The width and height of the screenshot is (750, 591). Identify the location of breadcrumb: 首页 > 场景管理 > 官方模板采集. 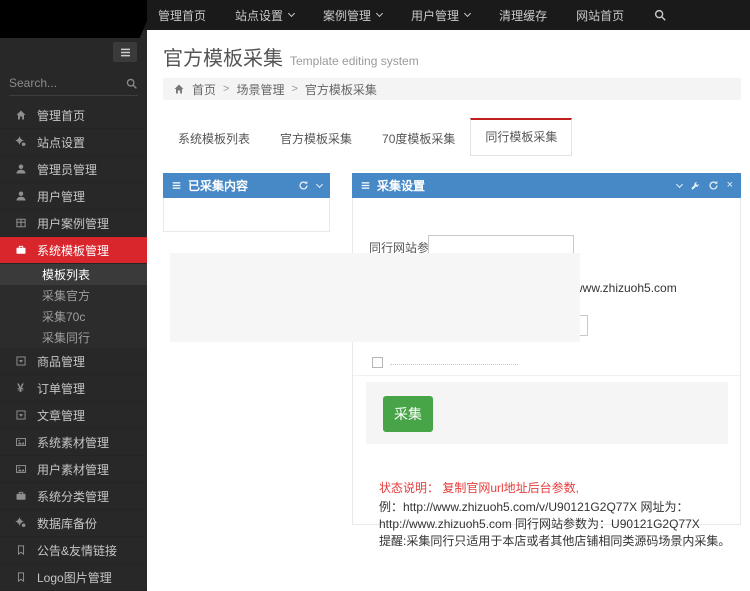
(452, 89).